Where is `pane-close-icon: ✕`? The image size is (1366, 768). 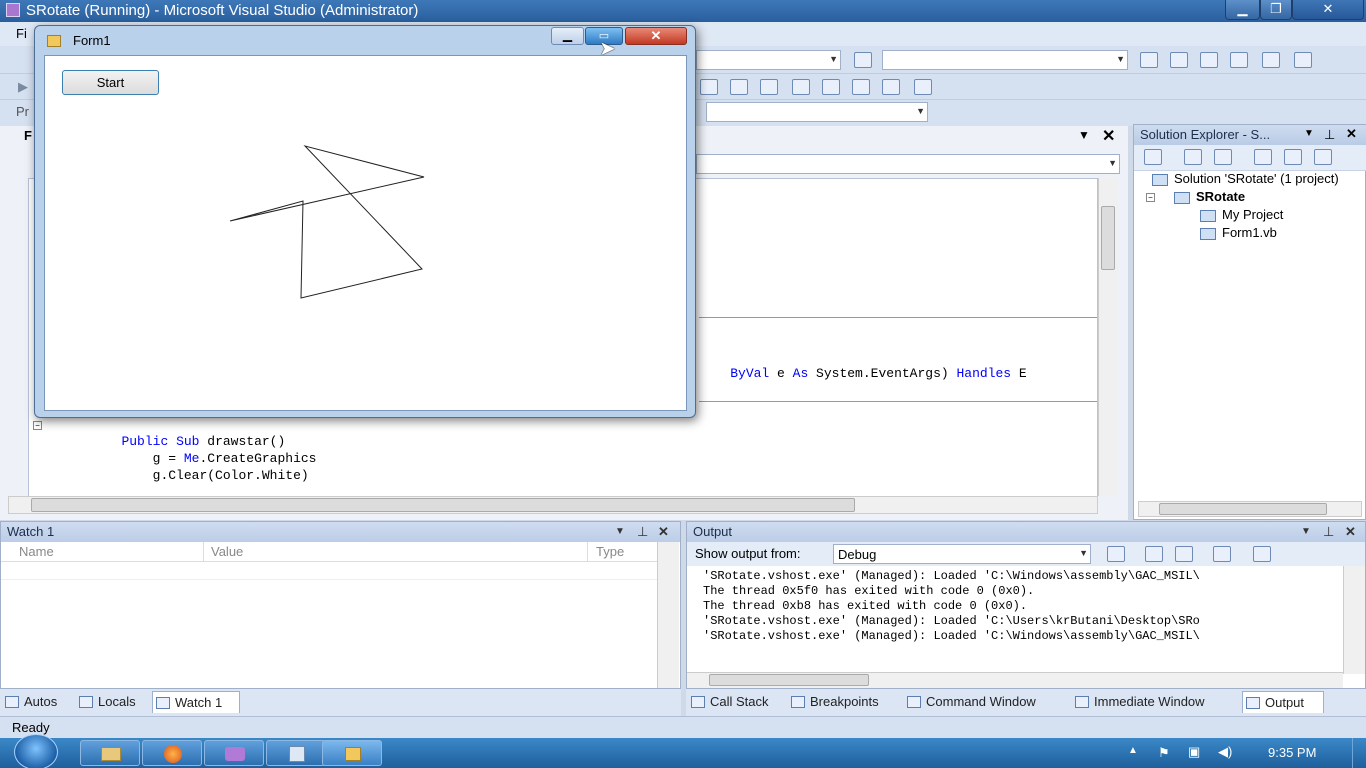
pane-close-icon: ✕ is located at coordinates (1108, 136).